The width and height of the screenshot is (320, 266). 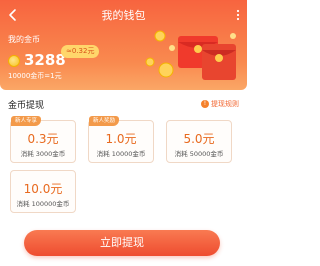 I want to click on more-options-icon, so click(x=238, y=15).